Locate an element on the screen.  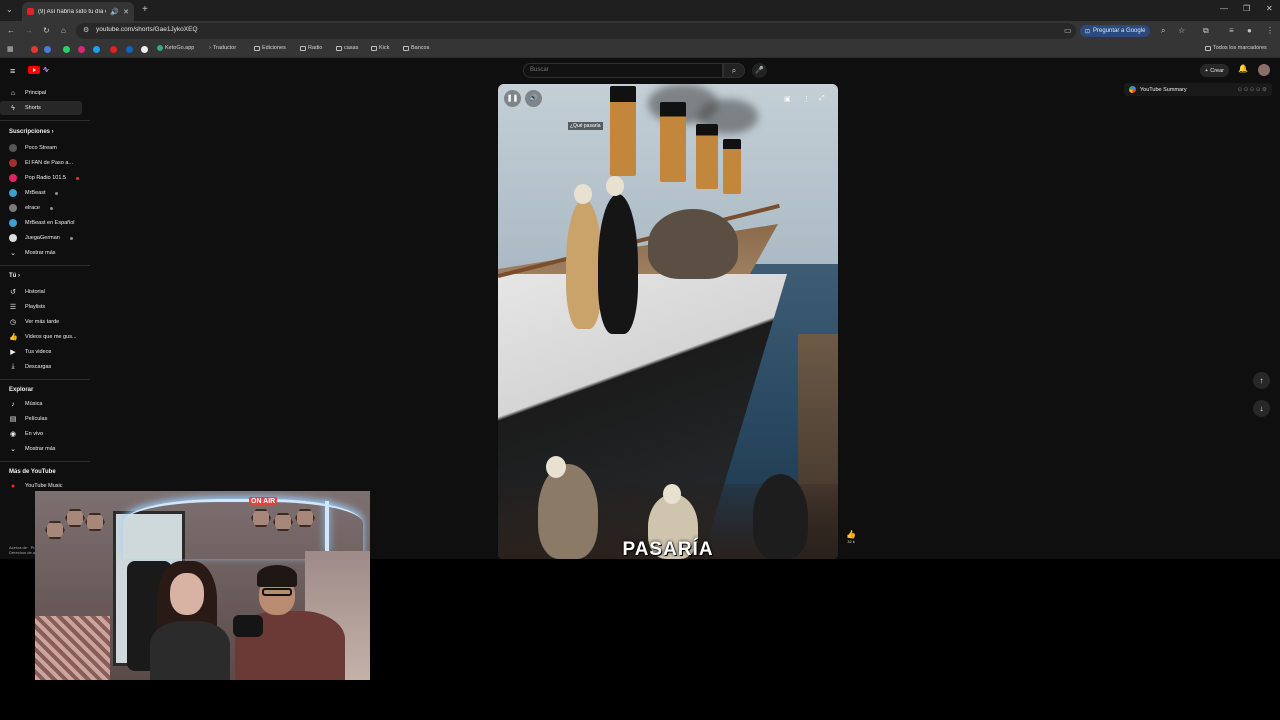
sidebar-item-musica: ♪ Música is located at coordinates (41, 404).